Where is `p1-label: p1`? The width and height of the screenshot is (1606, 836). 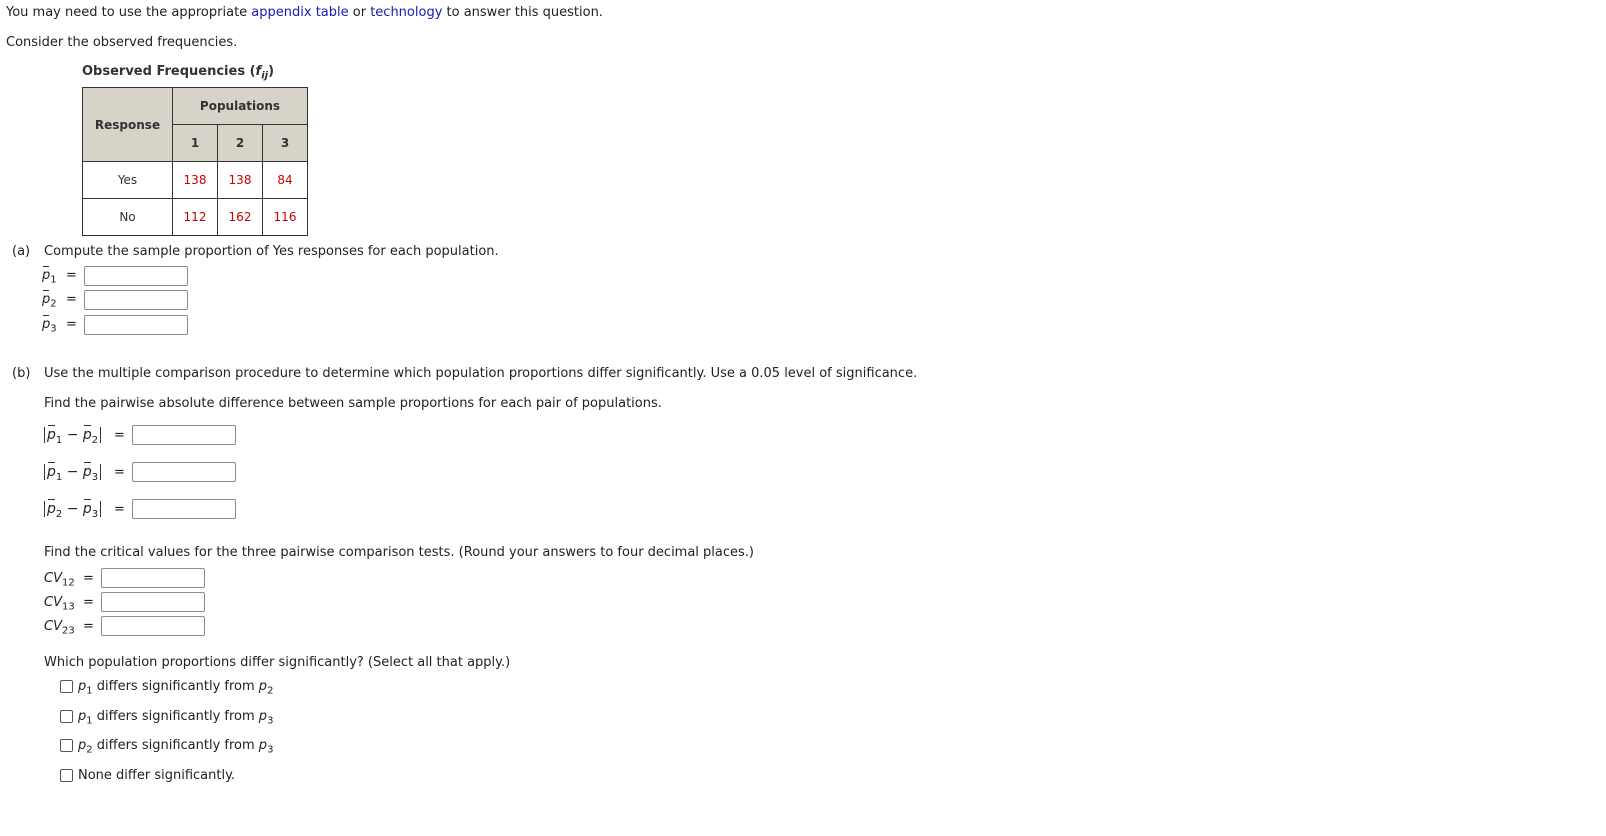
p1-label: p1 is located at coordinates (49, 276).